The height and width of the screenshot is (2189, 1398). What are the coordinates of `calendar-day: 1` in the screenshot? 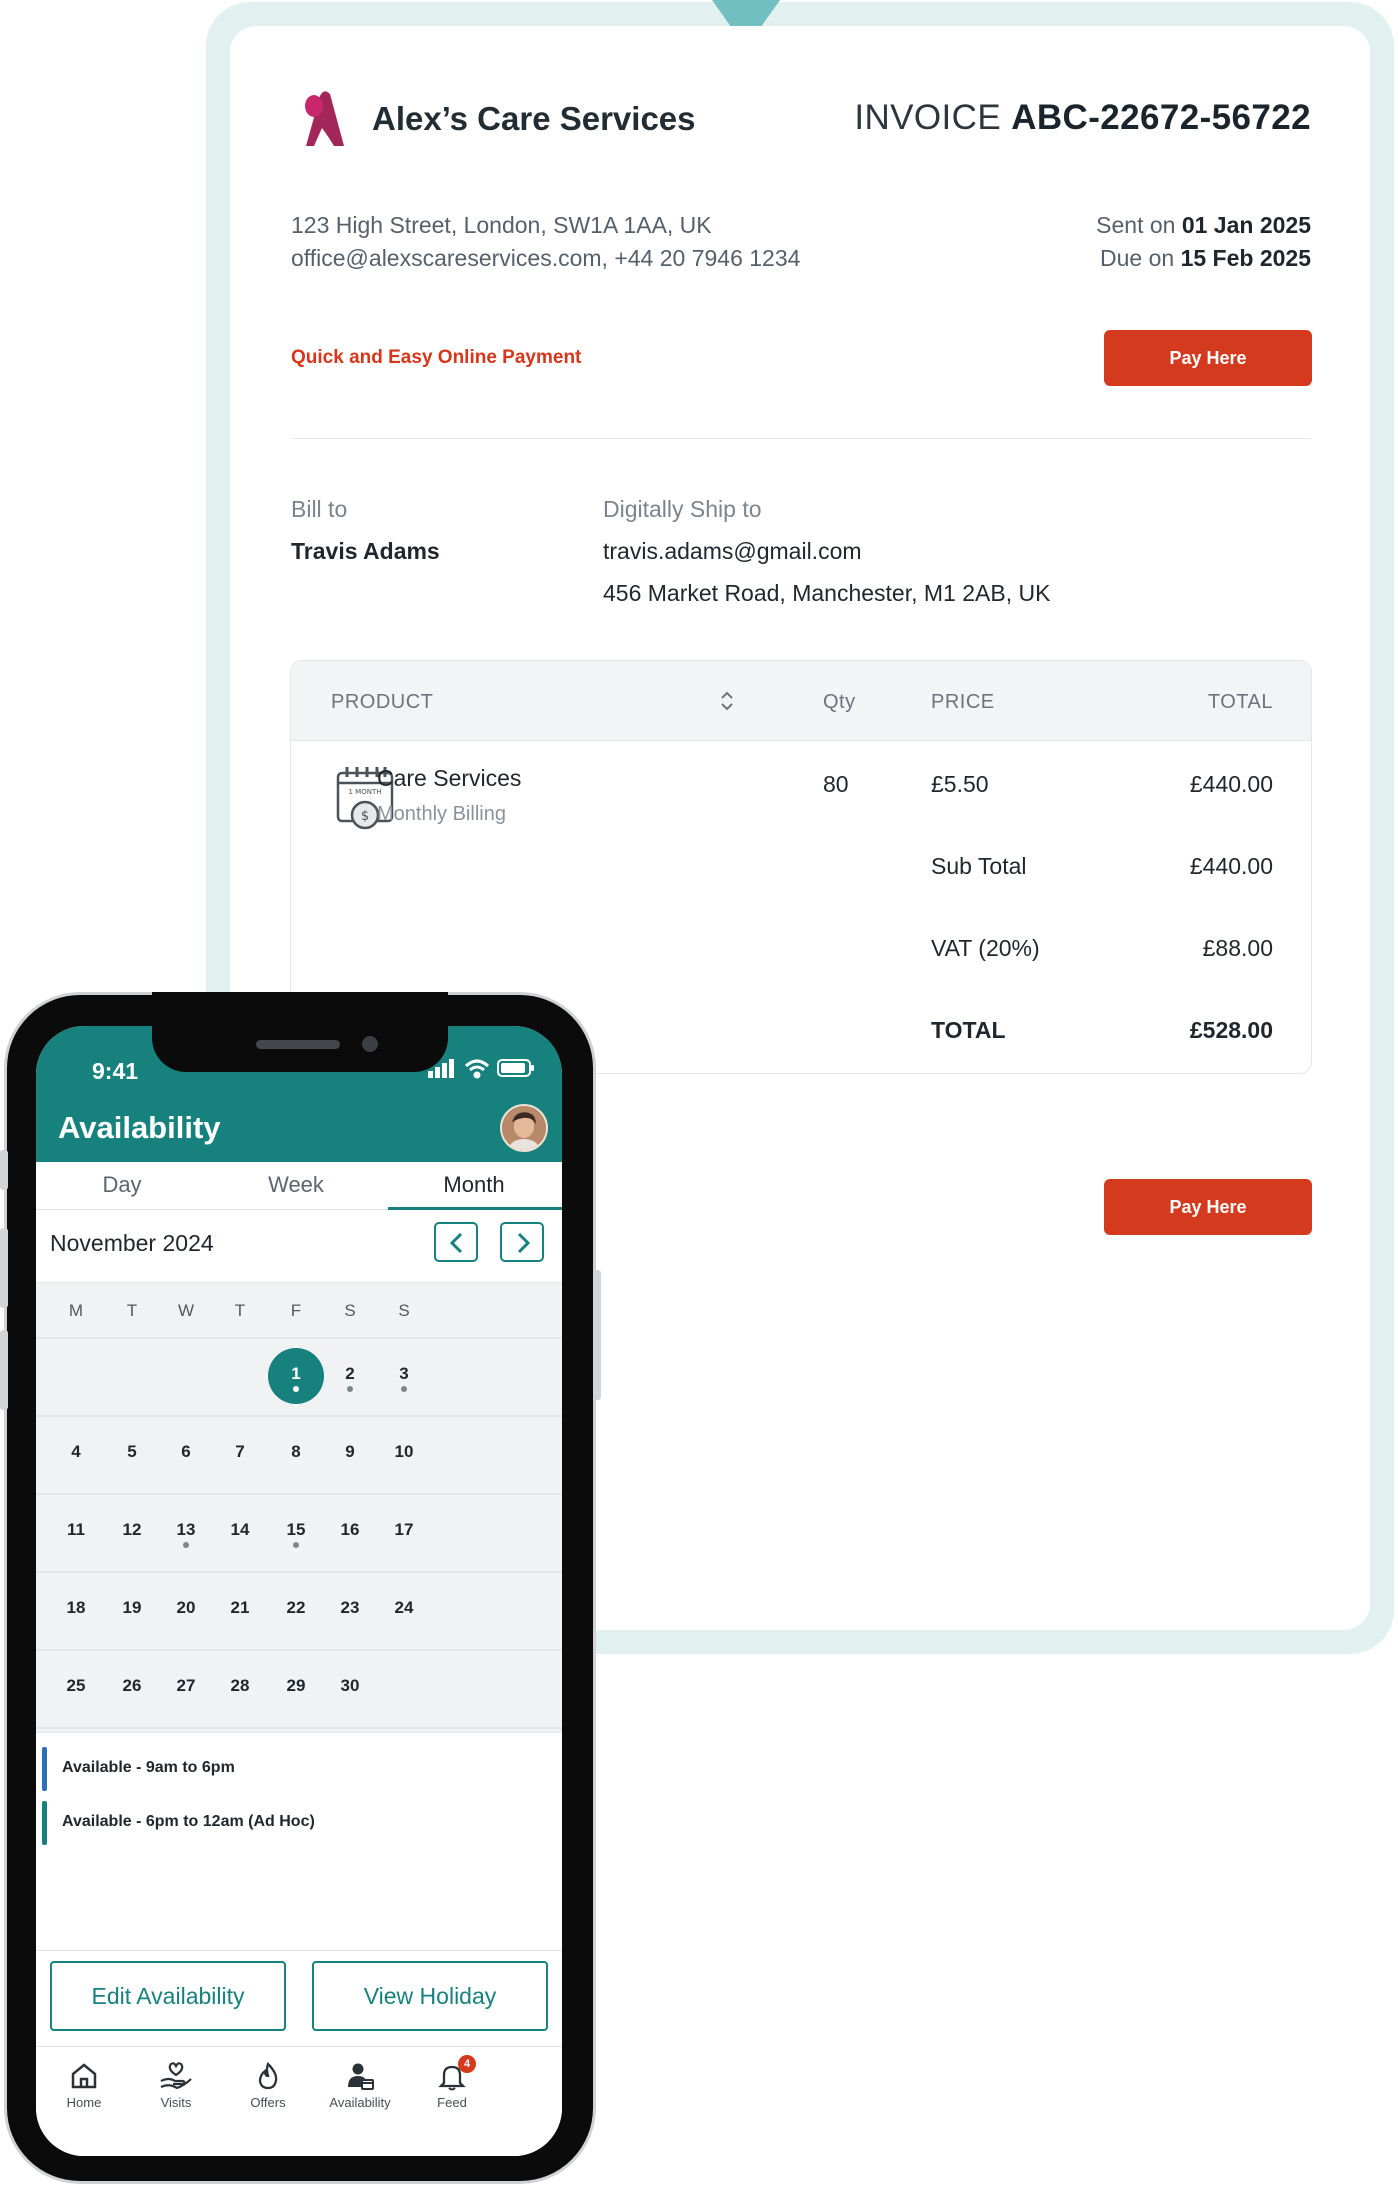 It's located at (296, 1374).